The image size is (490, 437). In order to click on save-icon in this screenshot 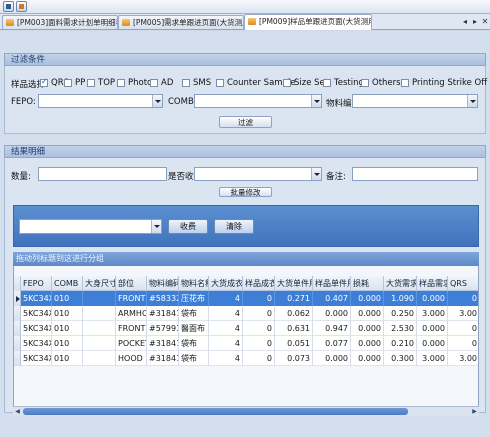, I will do `click(8, 6)`.